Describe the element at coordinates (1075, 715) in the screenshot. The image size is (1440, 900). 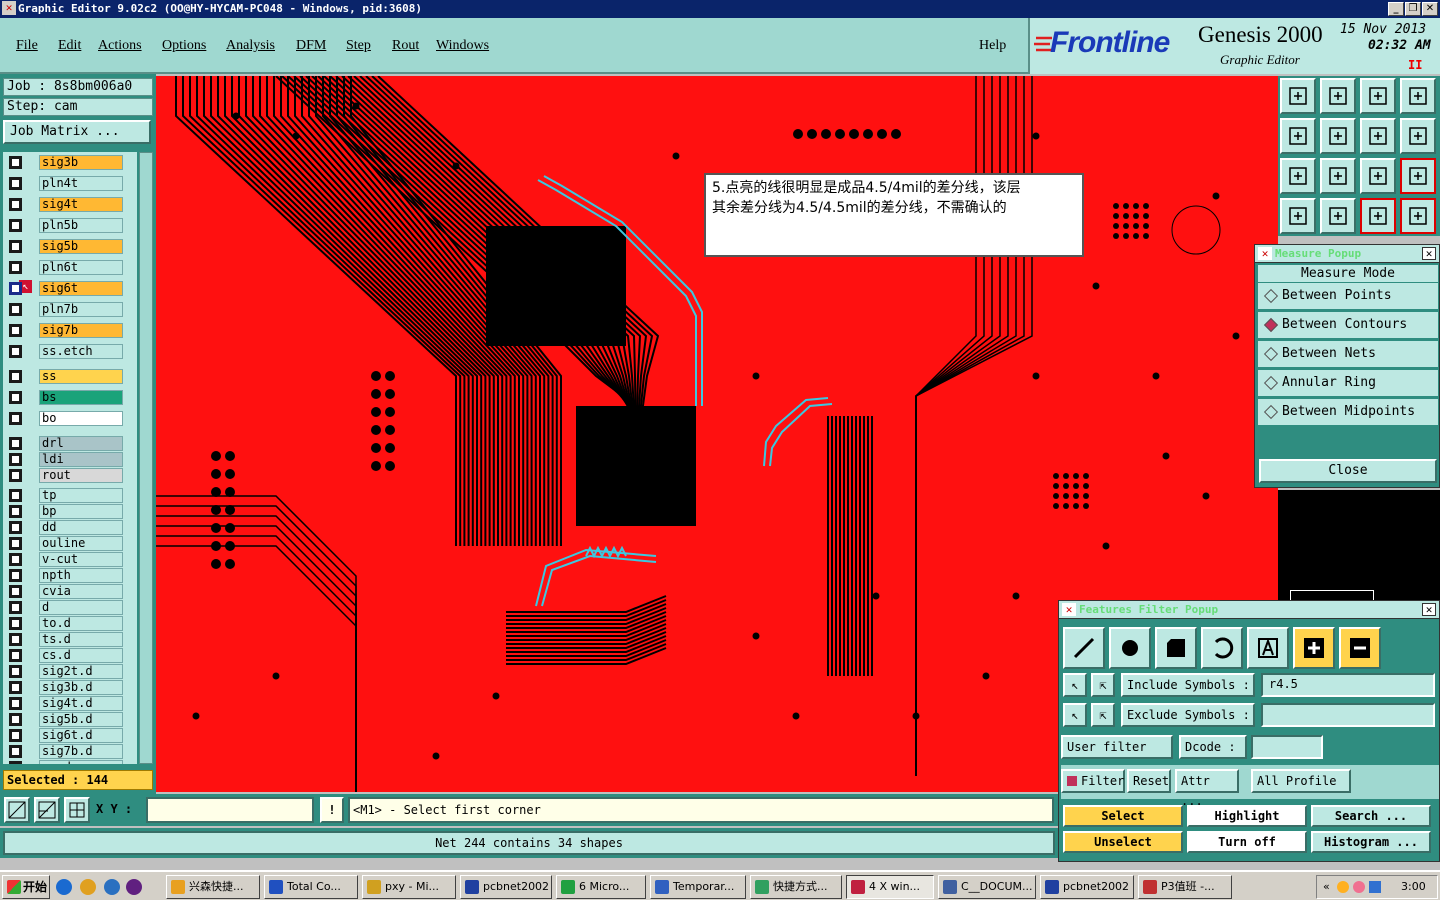
I see `exclude-arrow-left-icon: ↖` at that location.